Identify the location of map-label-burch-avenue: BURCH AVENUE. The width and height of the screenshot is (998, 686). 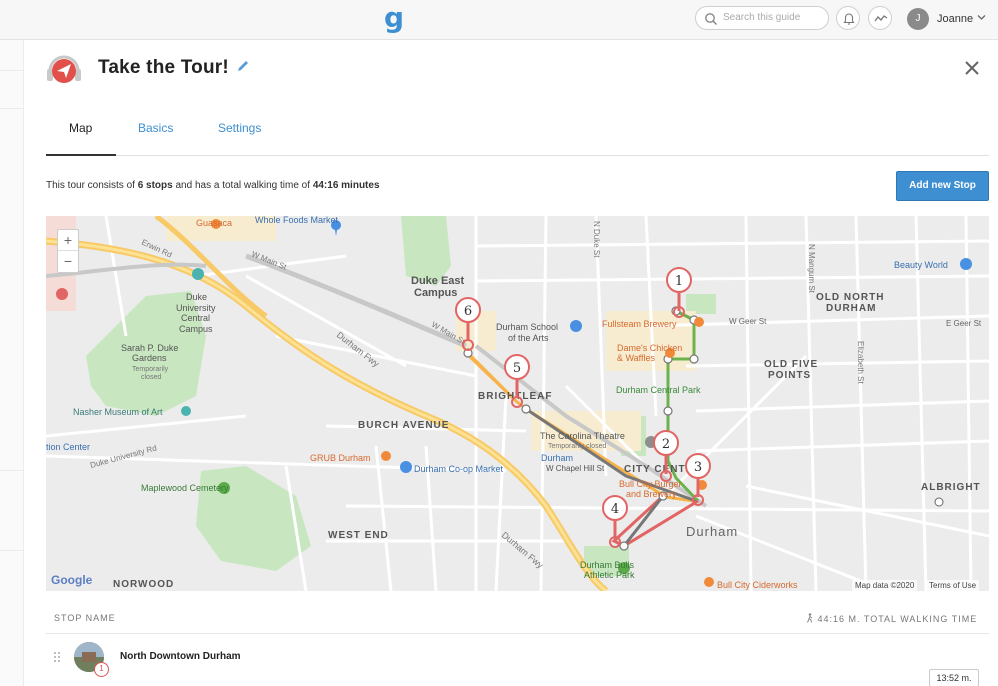
(403, 425).